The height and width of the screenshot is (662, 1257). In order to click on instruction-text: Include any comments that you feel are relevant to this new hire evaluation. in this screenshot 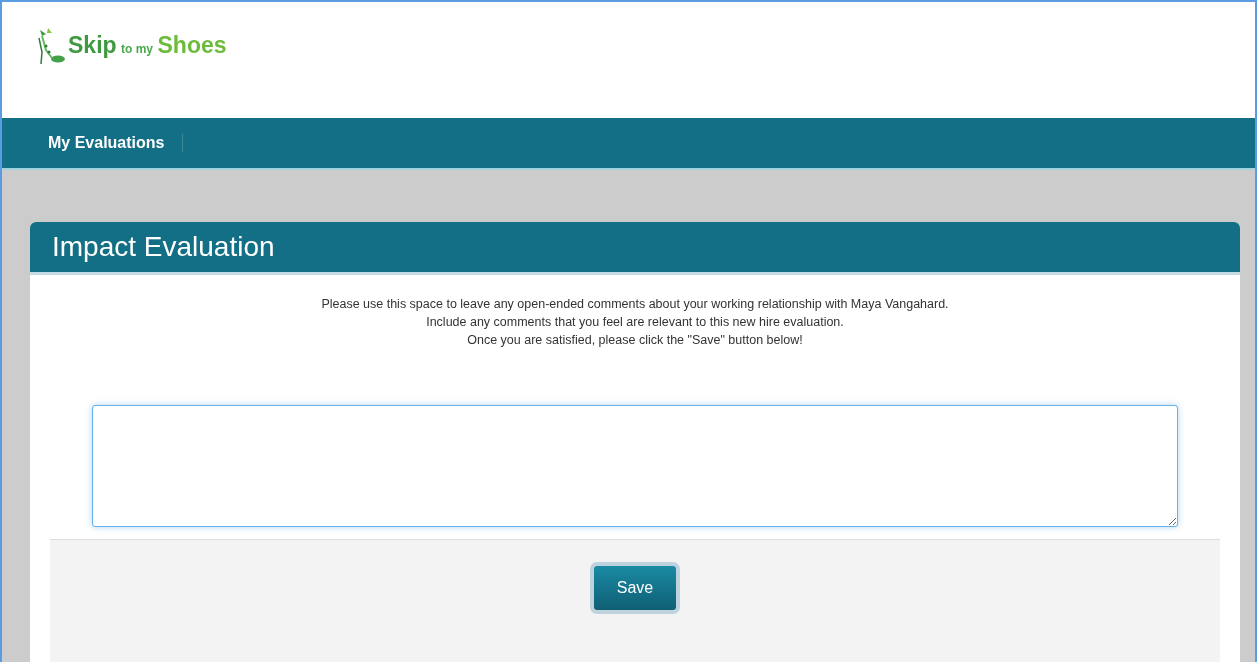, I will do `click(635, 322)`.